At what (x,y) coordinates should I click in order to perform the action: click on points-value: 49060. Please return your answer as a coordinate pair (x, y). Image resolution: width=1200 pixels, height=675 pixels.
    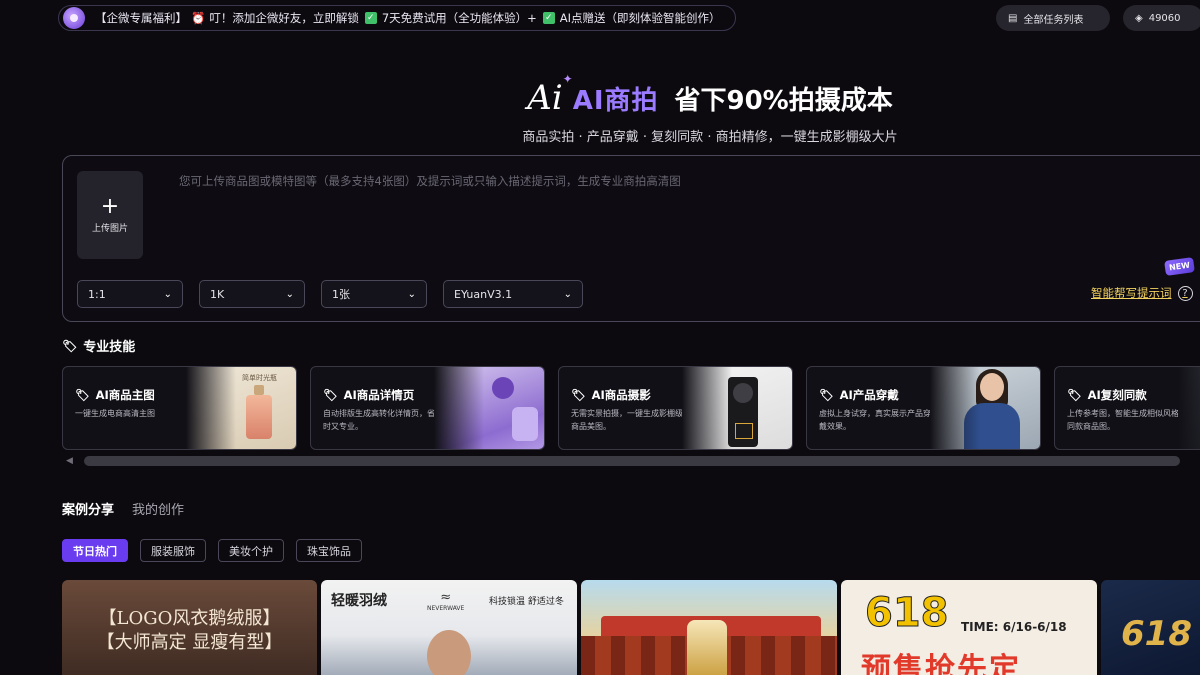
    Looking at the image, I should click on (1164, 18).